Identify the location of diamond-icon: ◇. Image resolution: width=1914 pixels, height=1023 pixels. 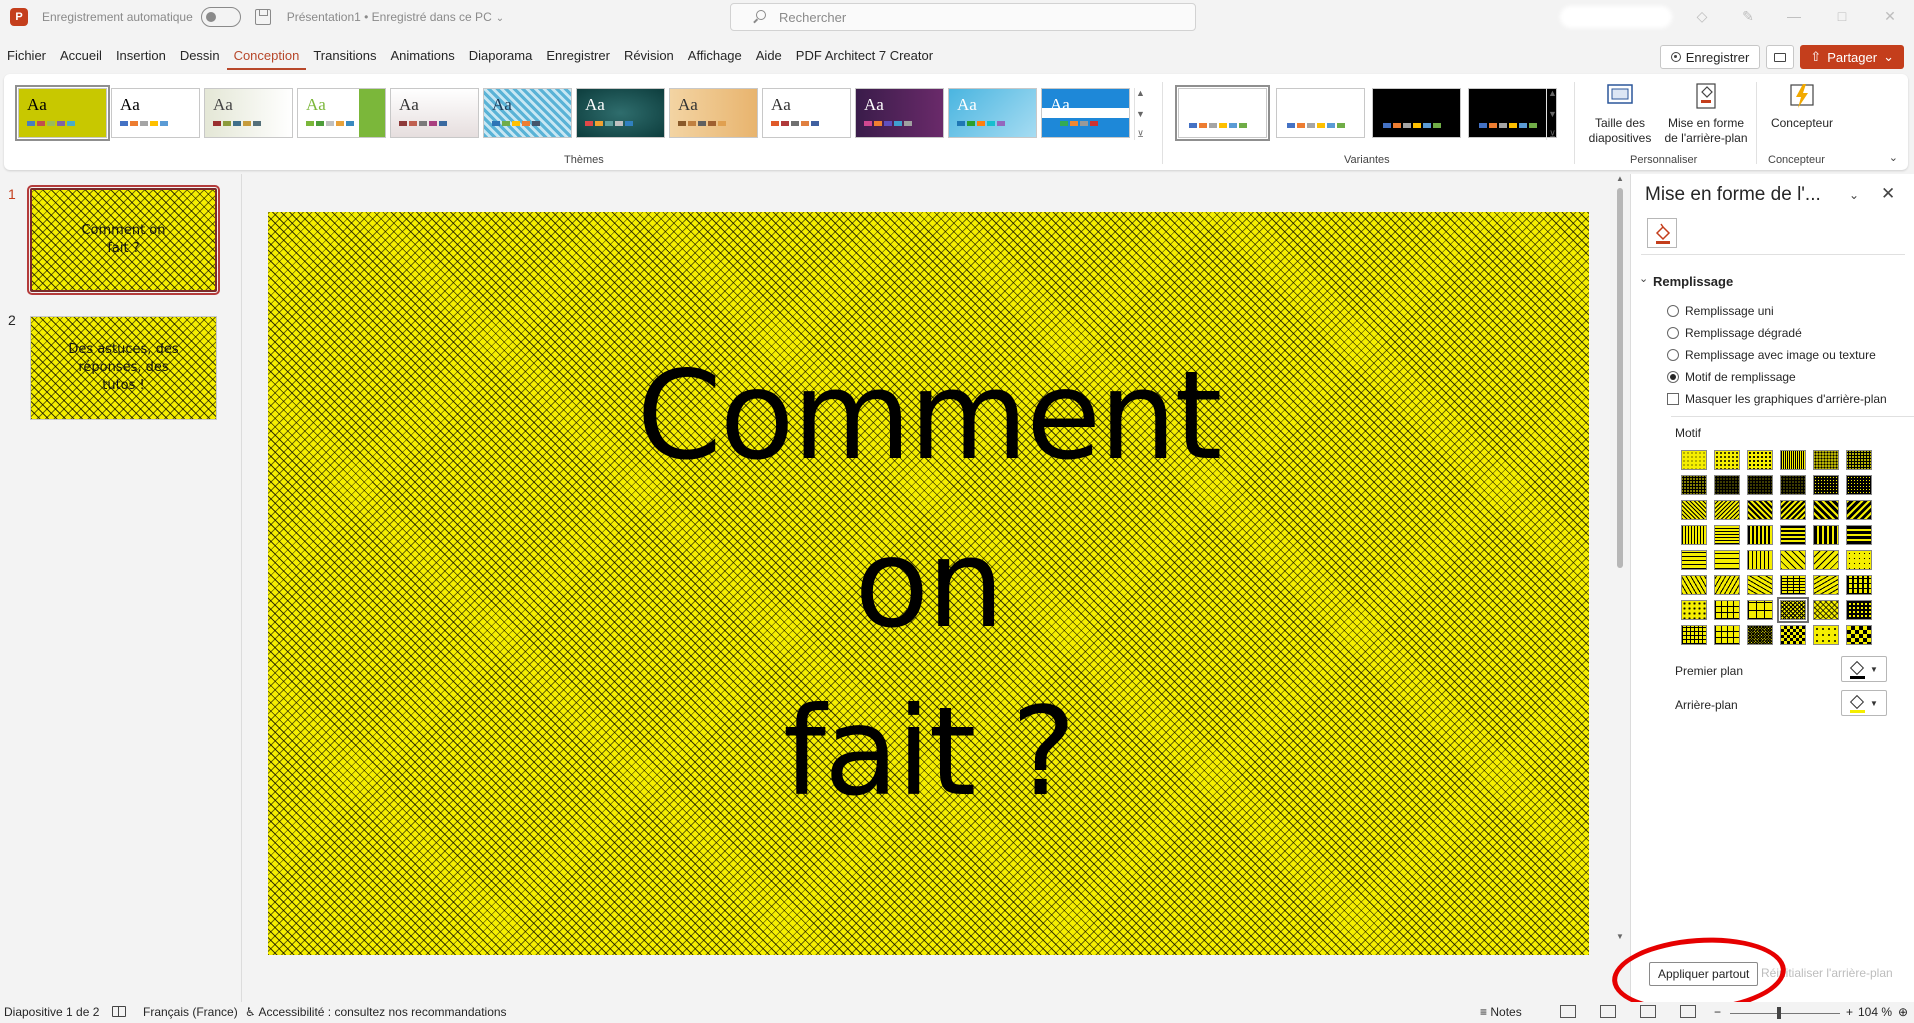
(1702, 16).